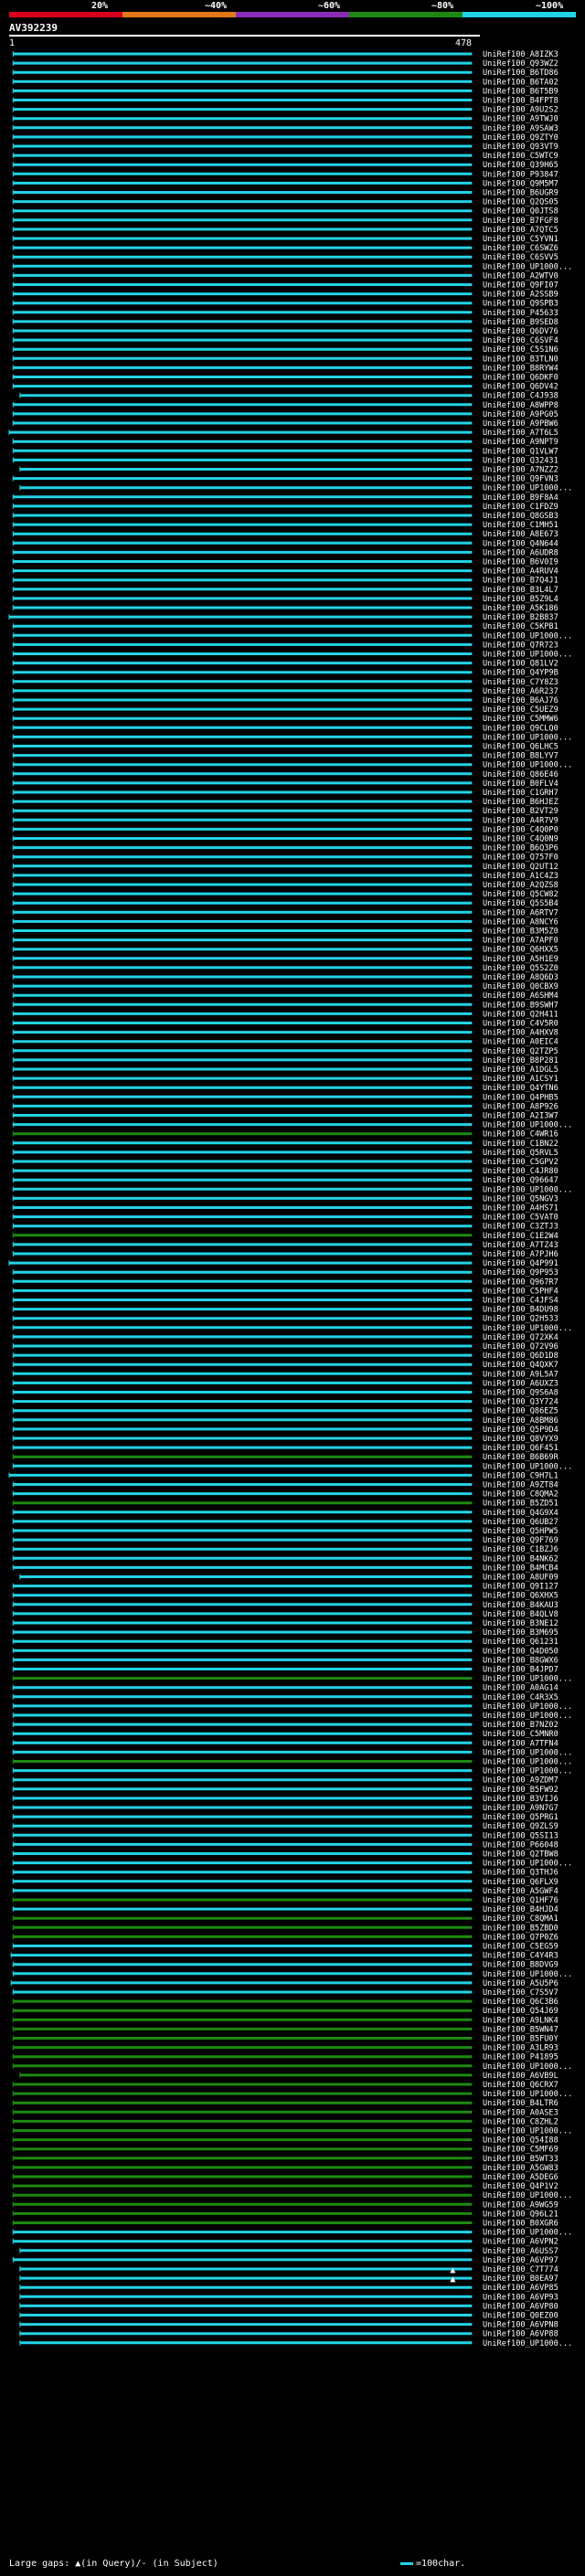  Describe the element at coordinates (520, 1651) in the screenshot. I see `hit-label: UniRef100_Q4D050` at that location.